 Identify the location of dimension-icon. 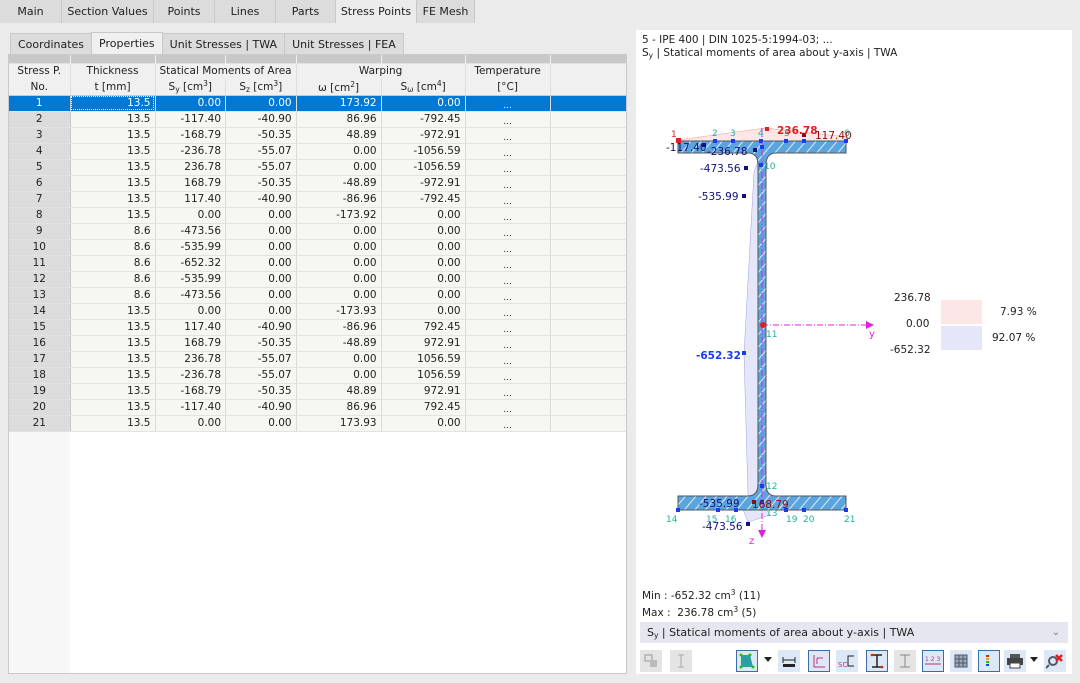
(789, 661).